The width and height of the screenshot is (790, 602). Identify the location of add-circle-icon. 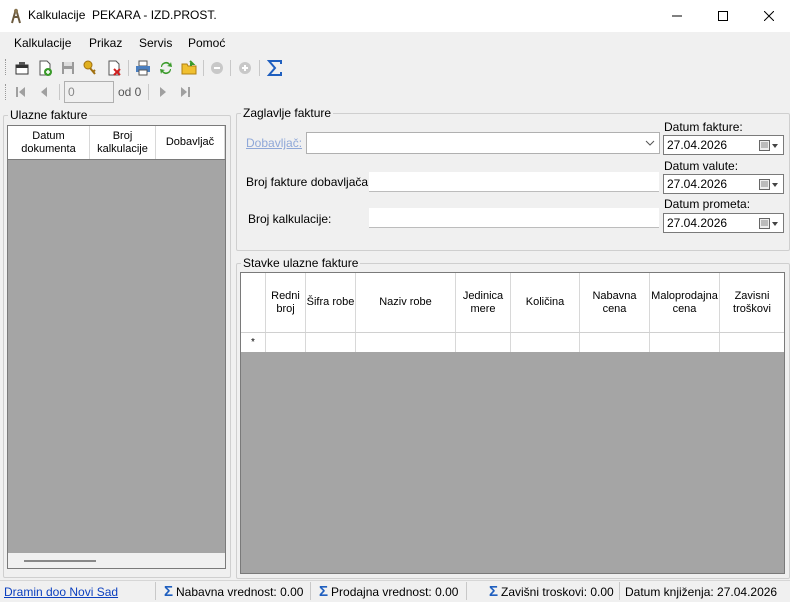
(245, 68).